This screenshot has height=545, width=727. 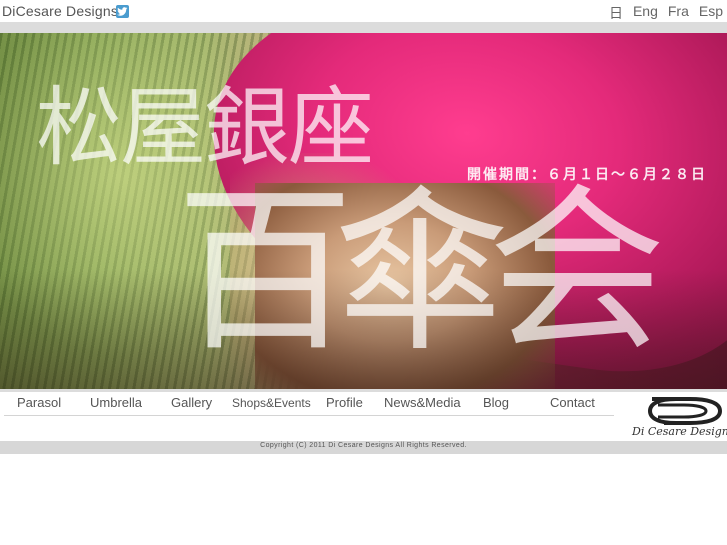 What do you see at coordinates (344, 402) in the screenshot?
I see `nav-profile: Profile` at bounding box center [344, 402].